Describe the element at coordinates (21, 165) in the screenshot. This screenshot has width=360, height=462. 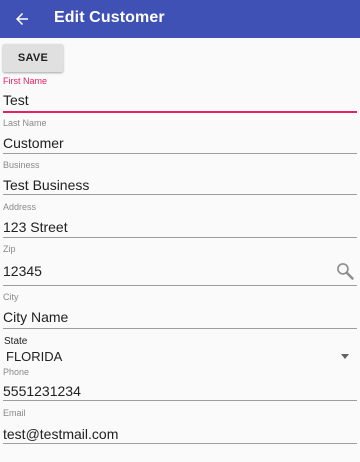
I see `business-label: Business` at that location.